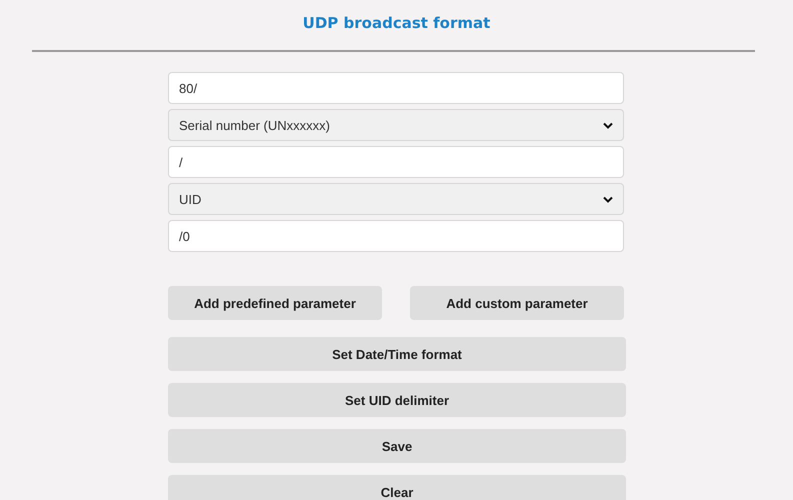 The height and width of the screenshot is (500, 793). Describe the element at coordinates (396, 125) in the screenshot. I see `dropdown-field: Serial number (UNxxxxxx)` at that location.